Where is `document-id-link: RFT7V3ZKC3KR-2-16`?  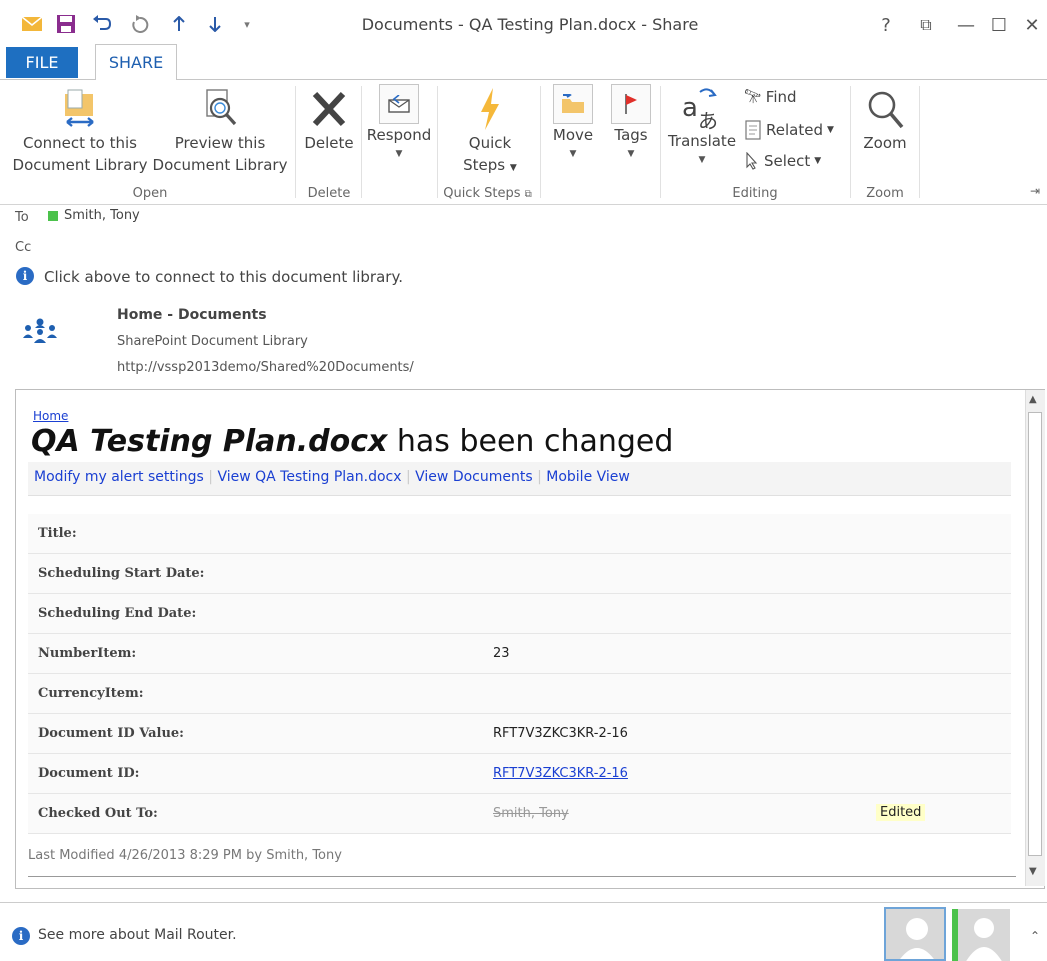 document-id-link: RFT7V3ZKC3KR-2-16 is located at coordinates (560, 773).